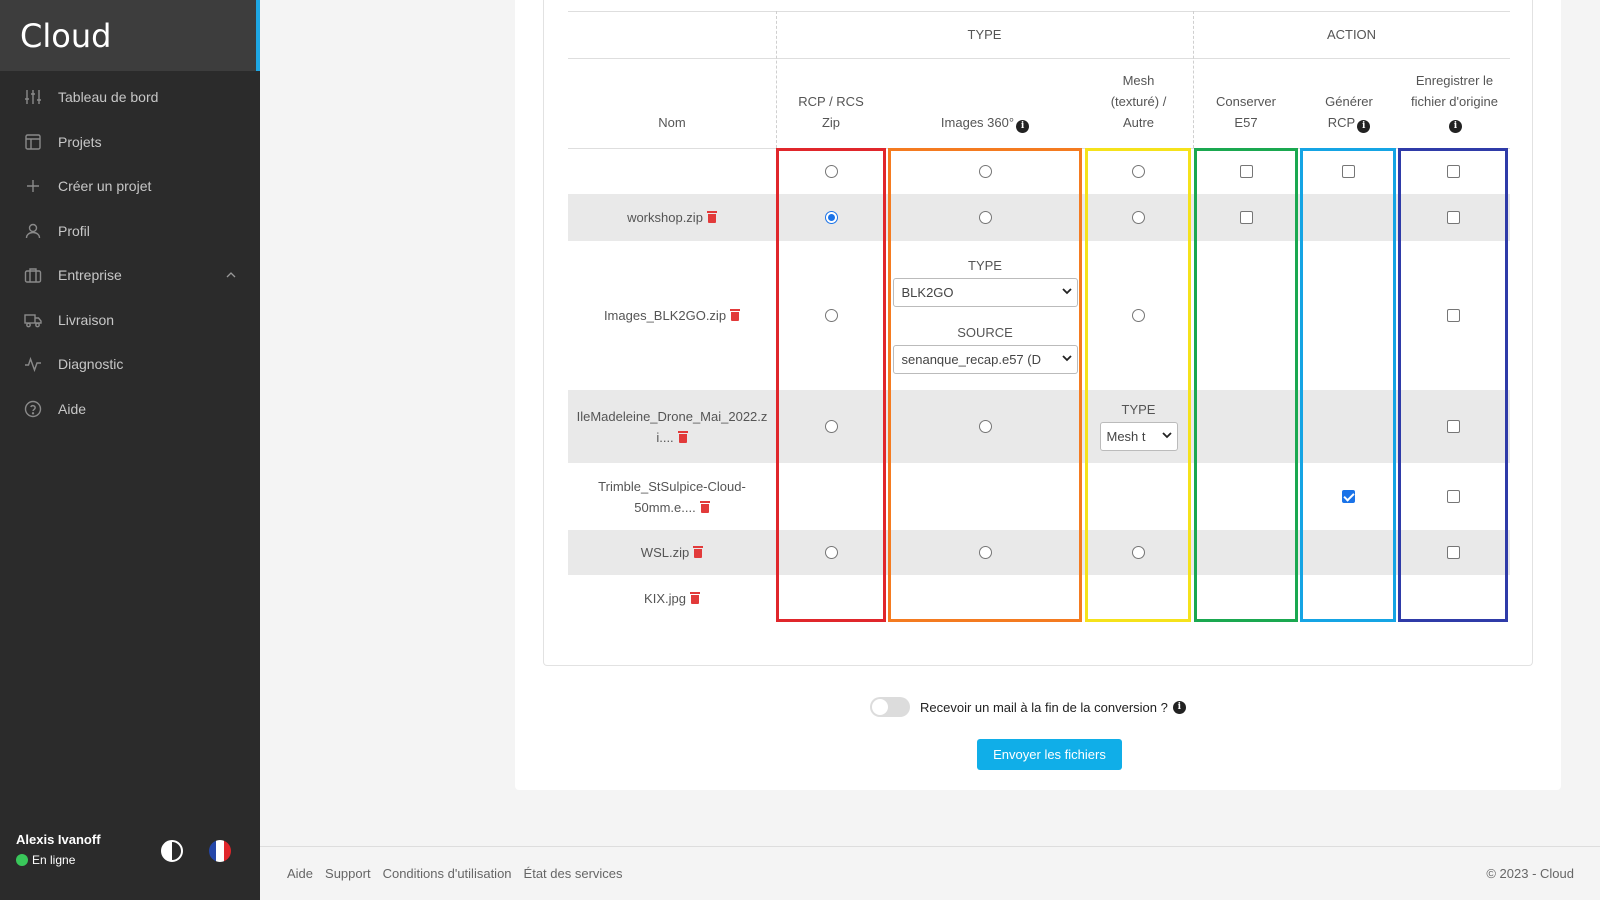  Describe the element at coordinates (1049, 754) in the screenshot. I see `send-files-button: Envoyer les fichiers` at that location.